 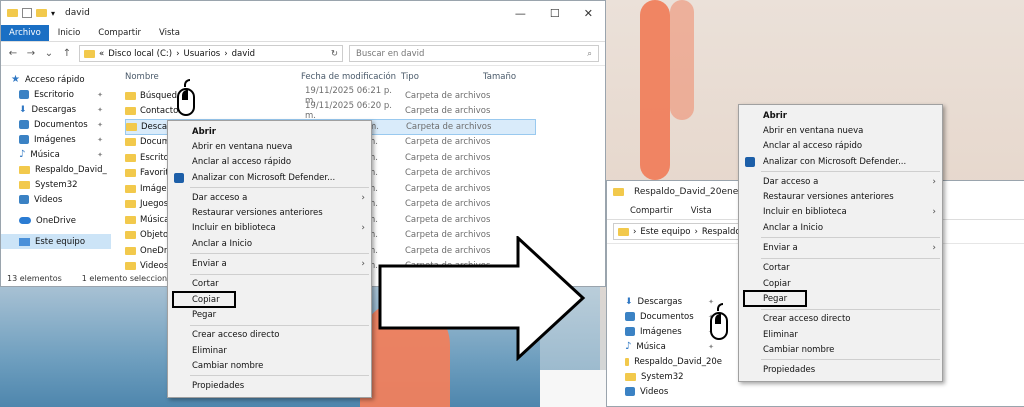 I want to click on pc-icon, so click(x=24, y=241).